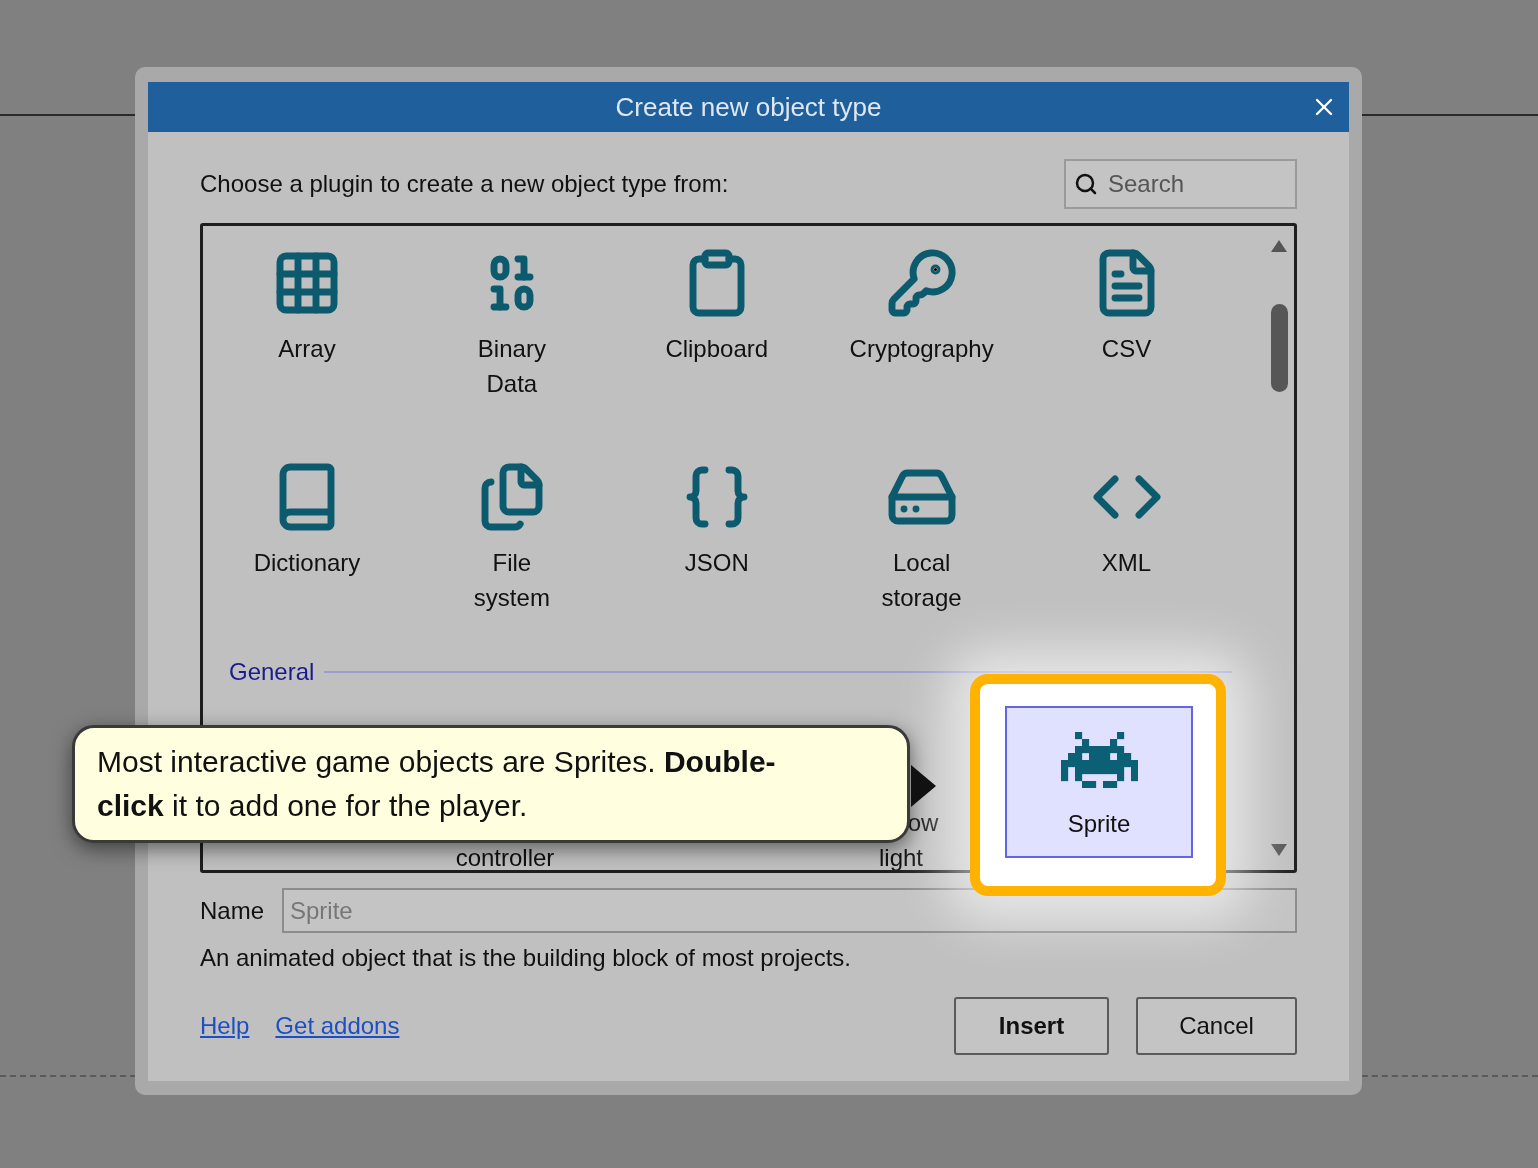  I want to click on plugin-label: controller, so click(505, 855).